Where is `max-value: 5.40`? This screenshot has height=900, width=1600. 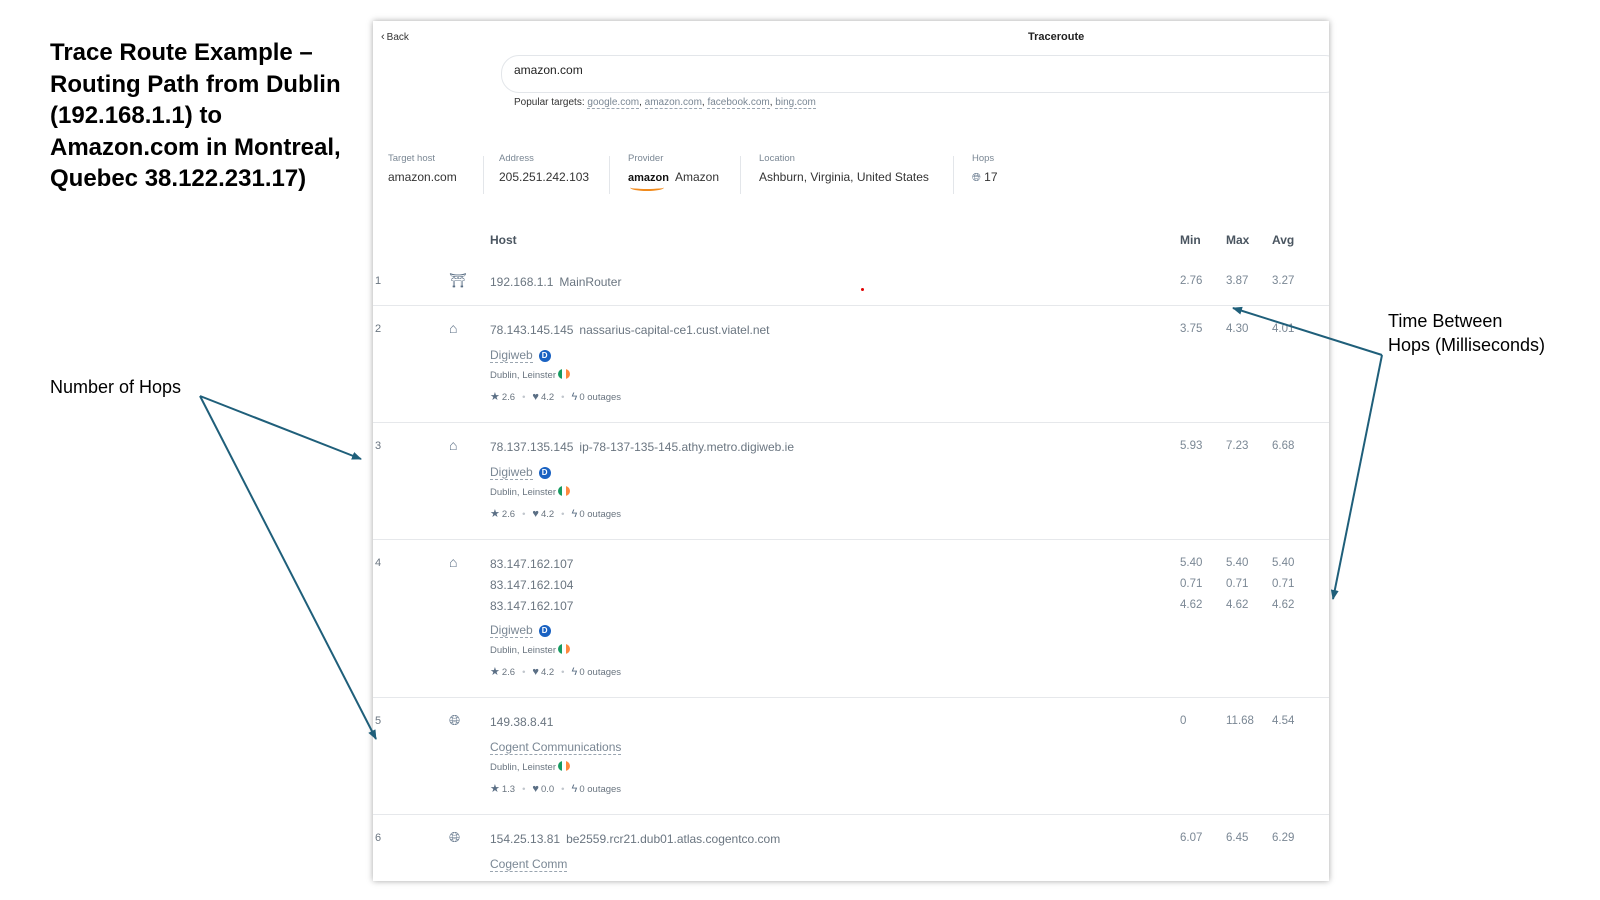
max-value: 5.40 is located at coordinates (1237, 563).